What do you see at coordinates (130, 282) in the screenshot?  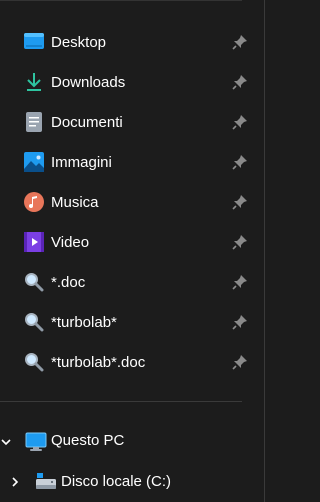 I see `nav-item-search-doc: *.doc` at bounding box center [130, 282].